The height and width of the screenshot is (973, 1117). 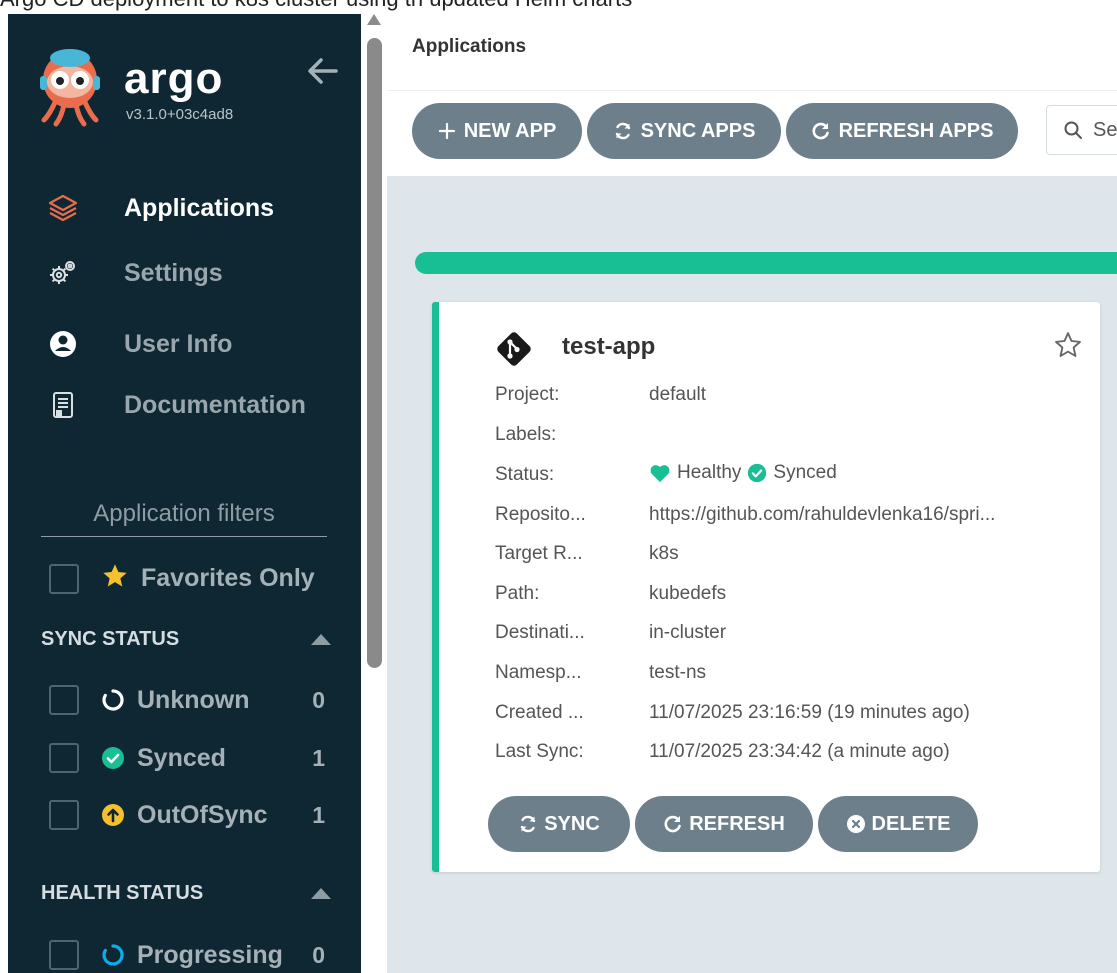 I want to click on nav-applications-label: Applications, so click(x=199, y=207).